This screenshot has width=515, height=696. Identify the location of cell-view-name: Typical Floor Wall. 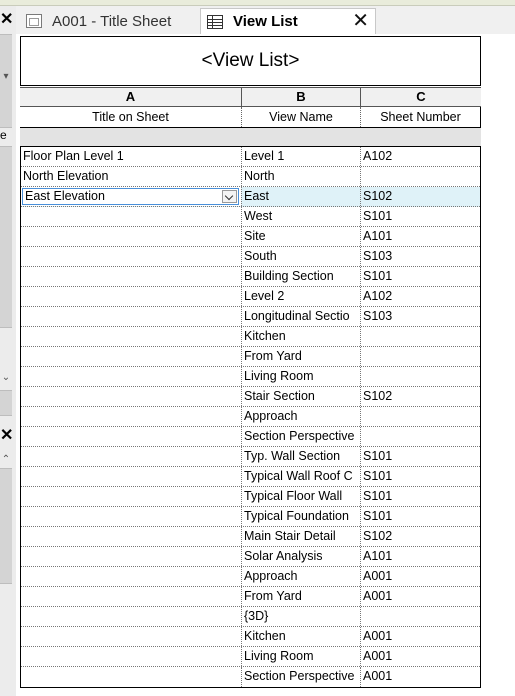
(300, 496).